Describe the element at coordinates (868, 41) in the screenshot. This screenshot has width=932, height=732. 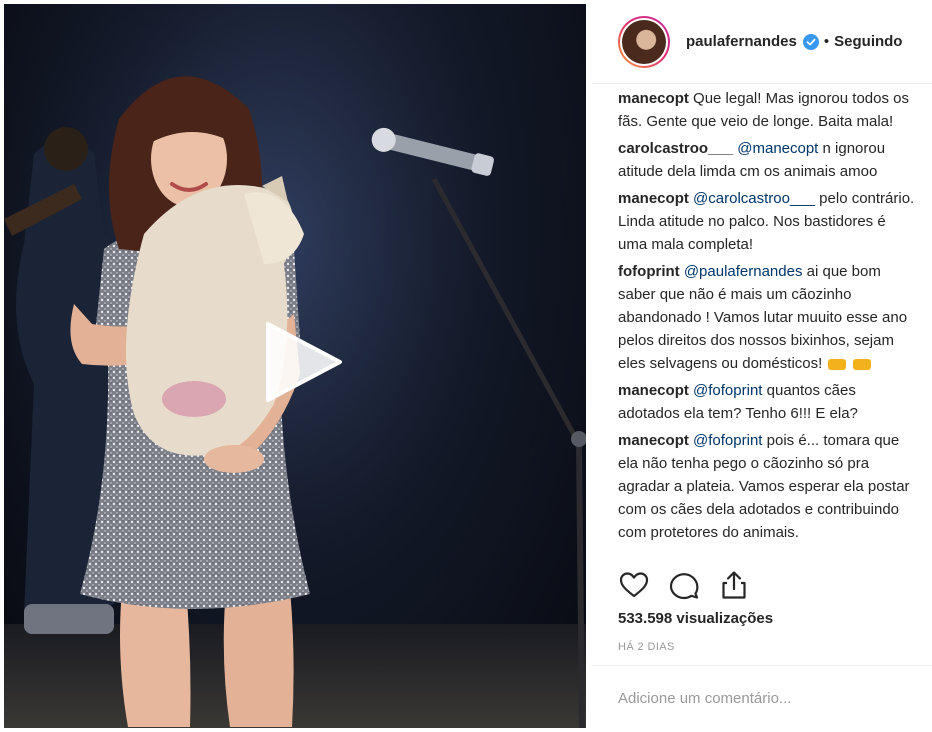
I see `following-button: Seguindo` at that location.